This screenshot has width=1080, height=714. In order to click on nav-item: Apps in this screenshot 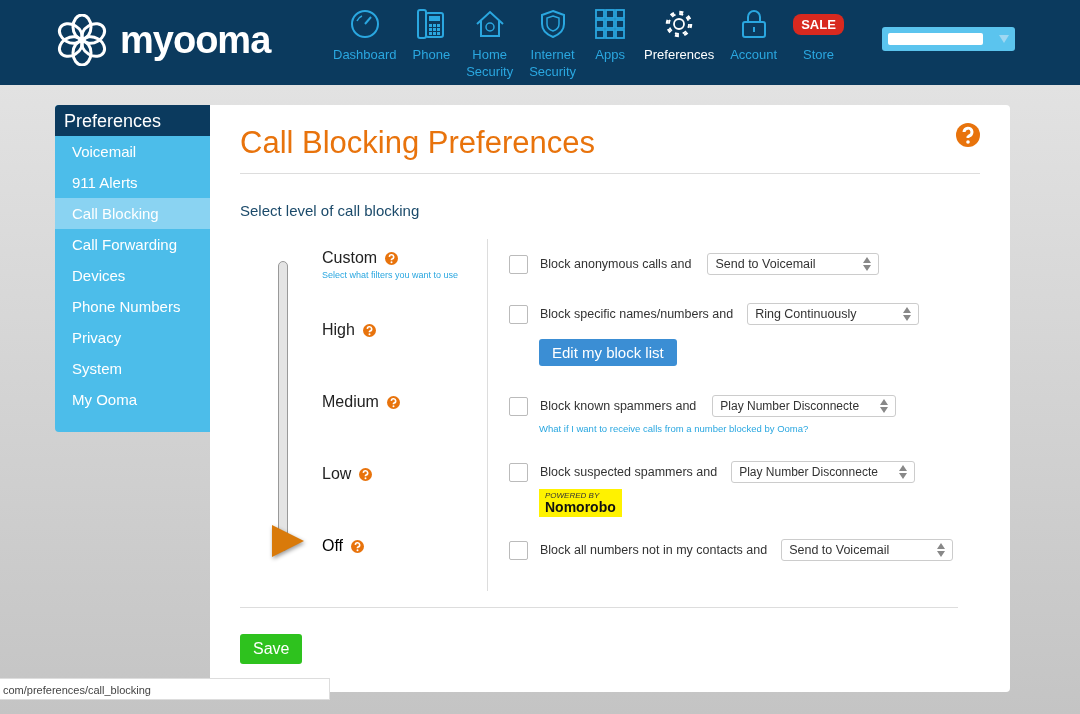, I will do `click(610, 43)`.